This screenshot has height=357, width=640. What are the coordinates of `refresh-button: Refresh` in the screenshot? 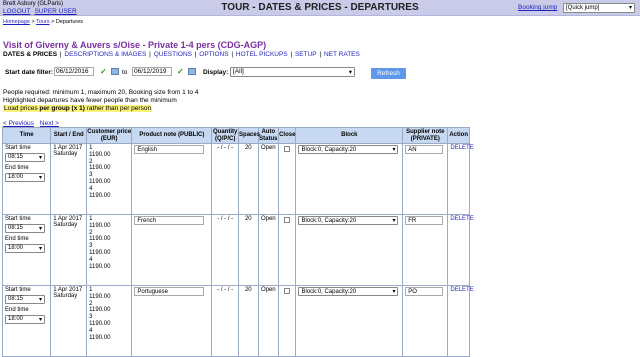 It's located at (388, 73).